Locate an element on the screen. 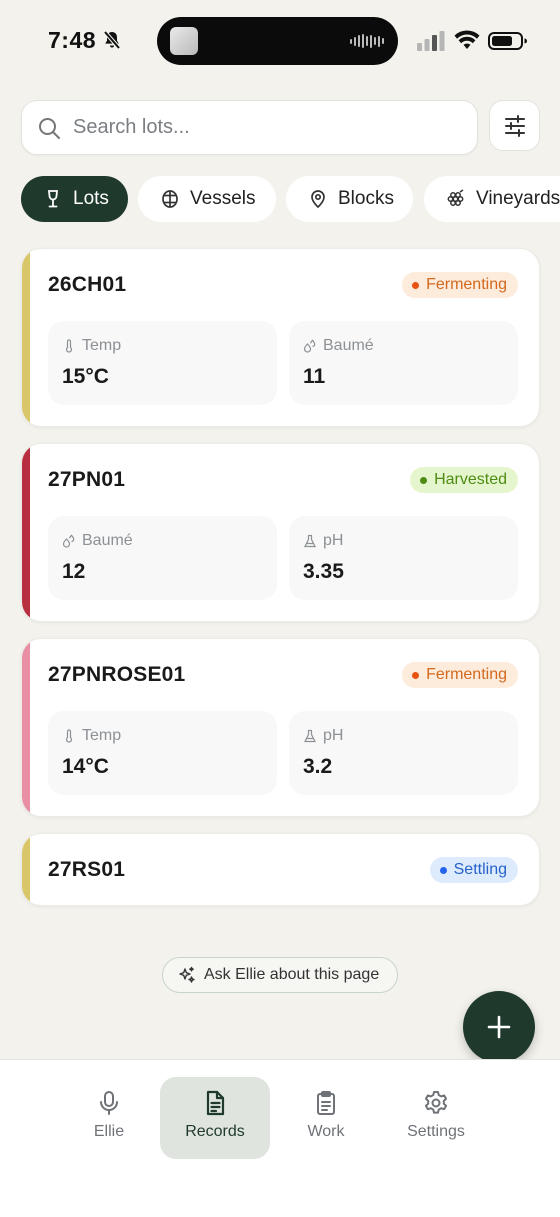  metric-value: 11 is located at coordinates (314, 376).